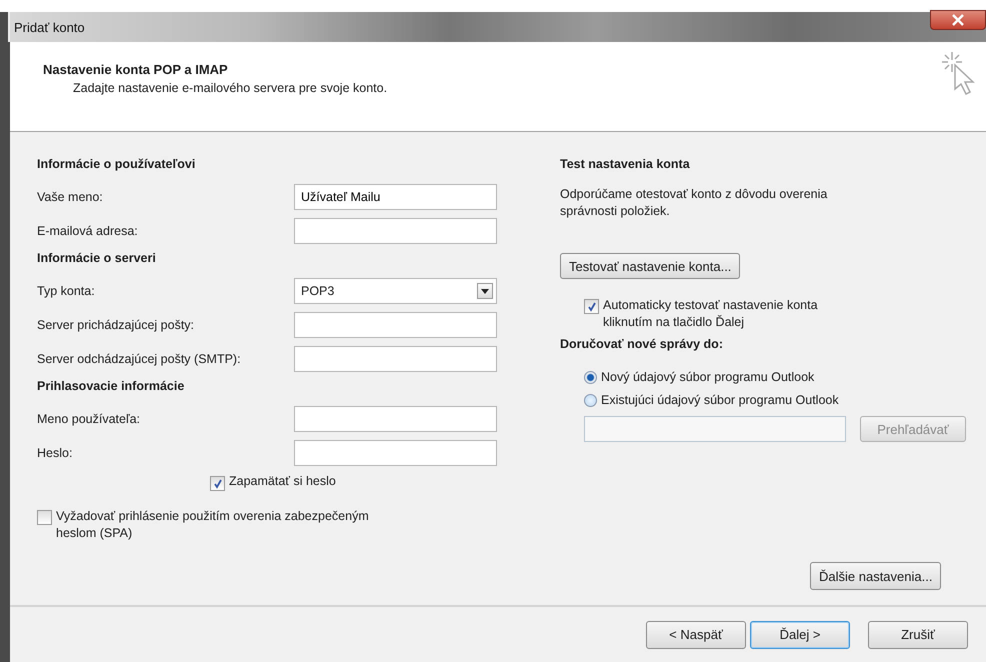  Describe the element at coordinates (800, 634) in the screenshot. I see `footer-button: Ďalej >` at that location.